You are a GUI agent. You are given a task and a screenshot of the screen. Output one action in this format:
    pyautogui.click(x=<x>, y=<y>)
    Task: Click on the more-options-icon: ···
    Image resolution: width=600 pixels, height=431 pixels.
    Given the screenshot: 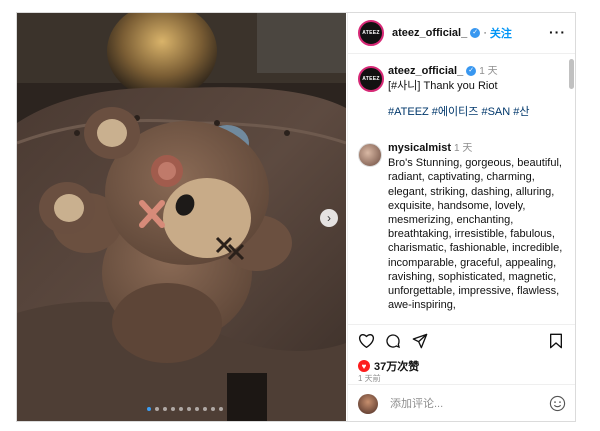 What is the action you would take?
    pyautogui.click(x=557, y=32)
    